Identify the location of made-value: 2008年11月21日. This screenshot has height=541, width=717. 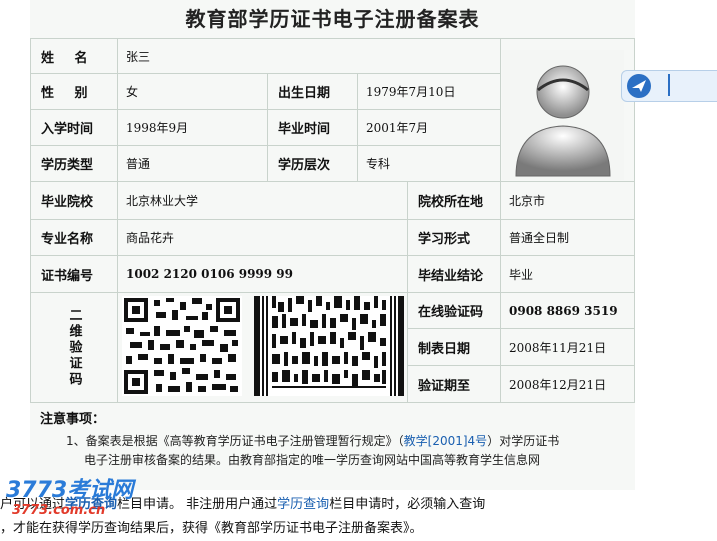
(568, 347).